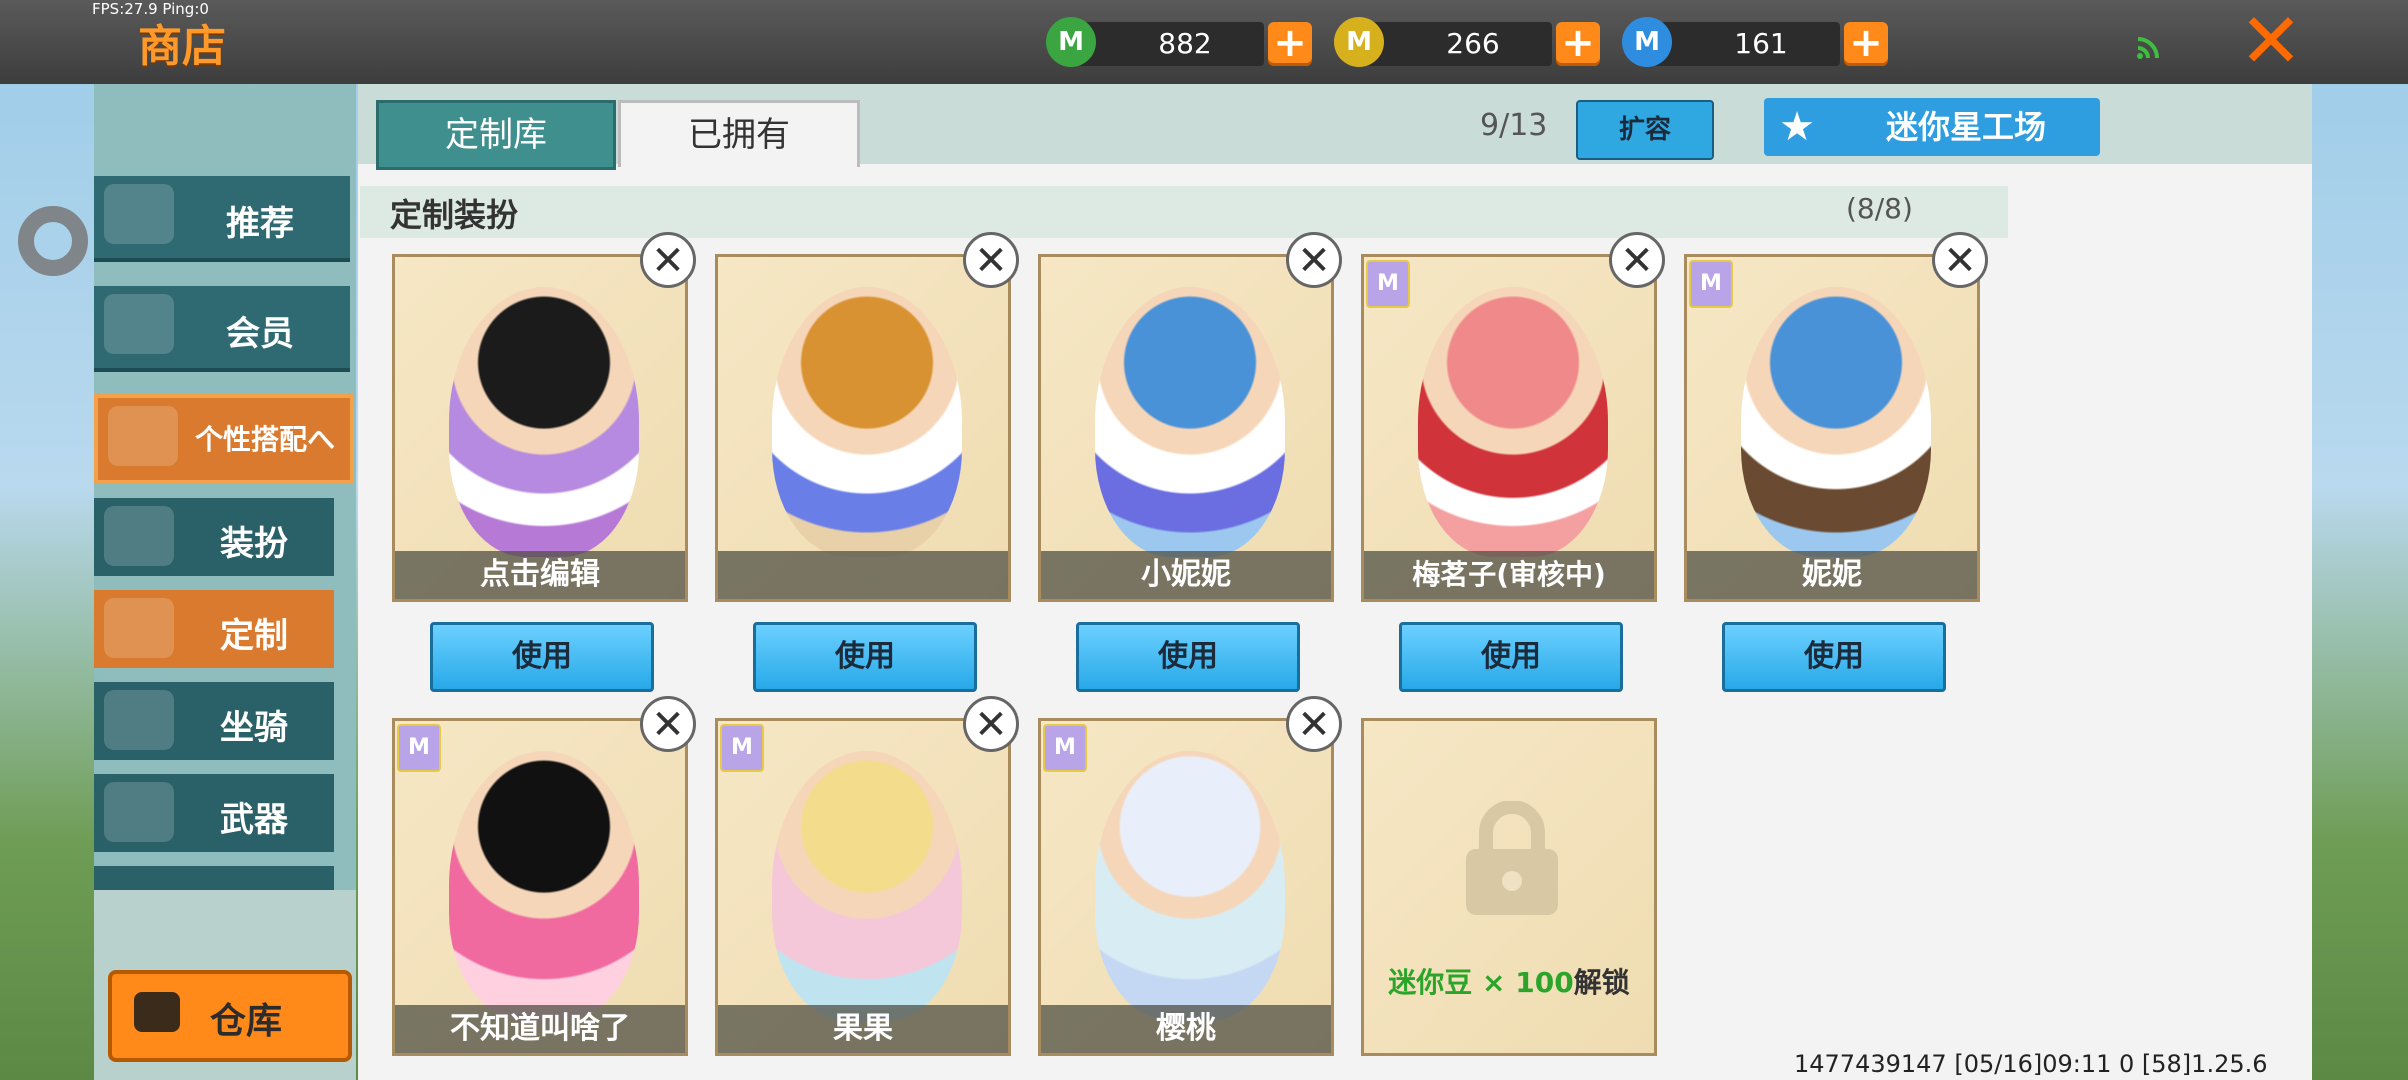 Image resolution: width=2408 pixels, height=1080 pixels. I want to click on vip-l-icon, so click(139, 324).